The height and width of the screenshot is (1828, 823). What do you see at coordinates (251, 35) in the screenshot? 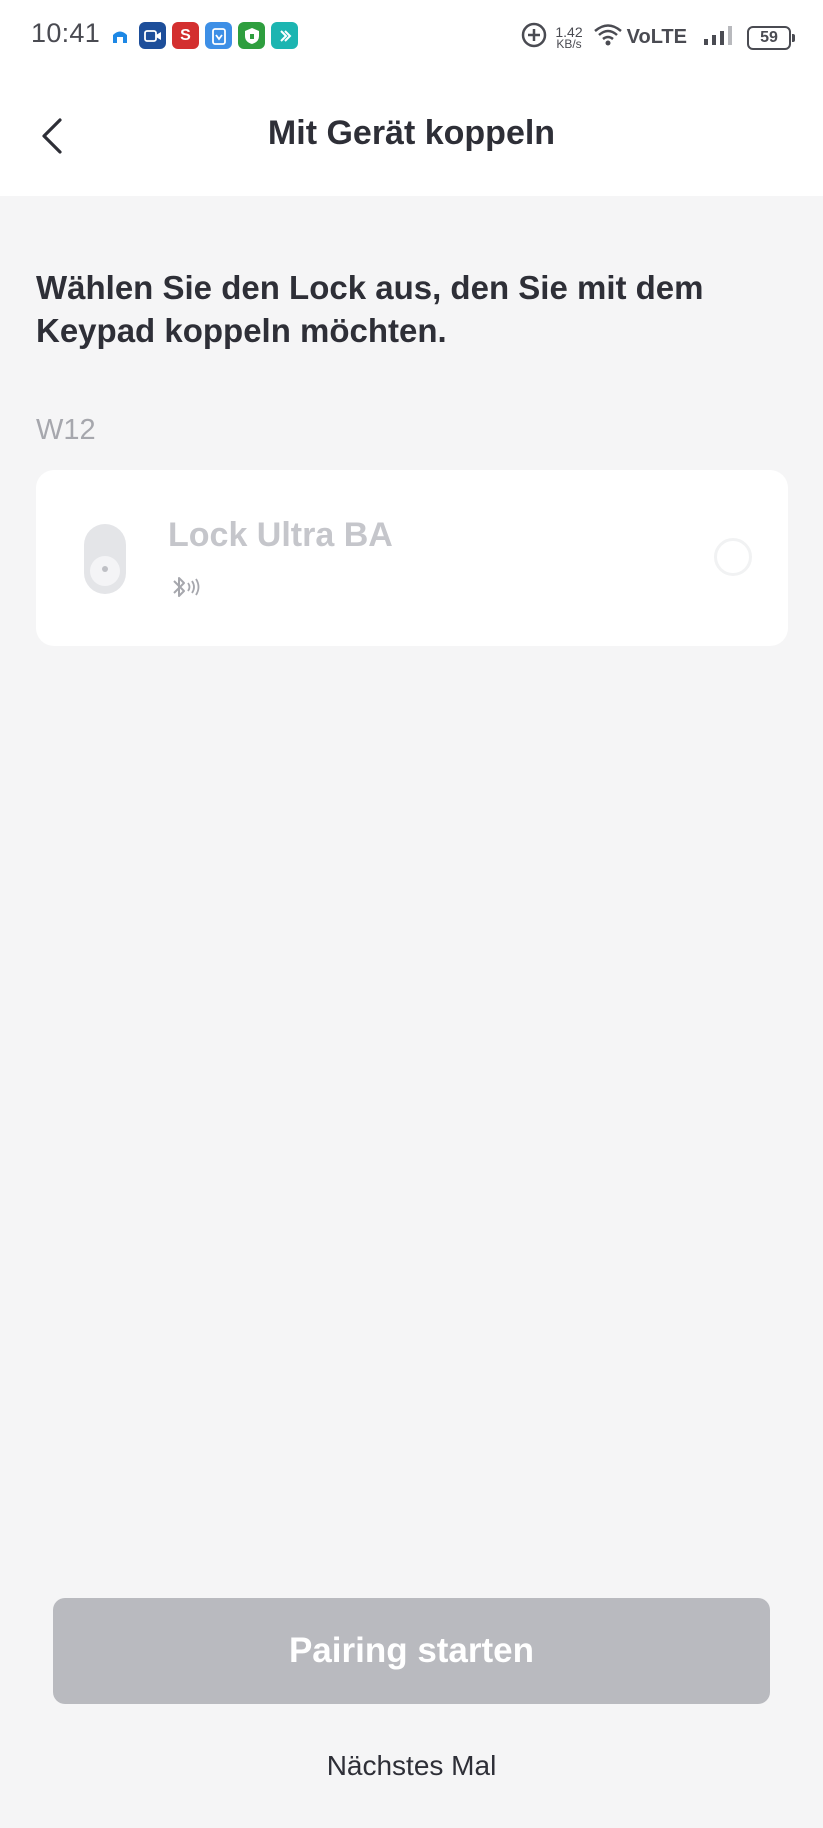
I see `shield-app-icon` at bounding box center [251, 35].